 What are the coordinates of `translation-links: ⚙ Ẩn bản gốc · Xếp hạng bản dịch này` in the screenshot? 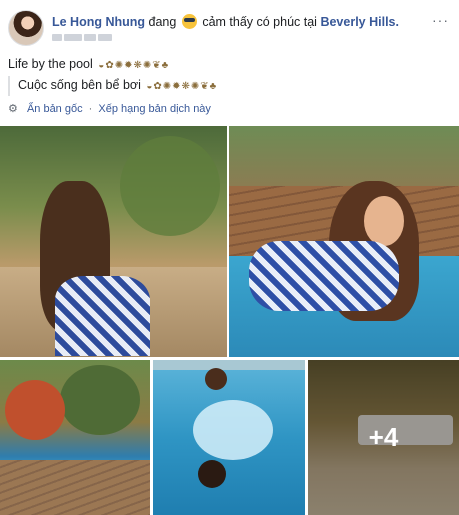 It's located at (109, 108).